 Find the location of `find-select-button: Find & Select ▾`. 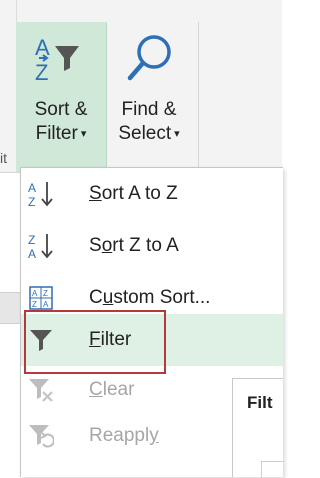

find-select-button: Find & Select ▾ is located at coordinates (149, 97).